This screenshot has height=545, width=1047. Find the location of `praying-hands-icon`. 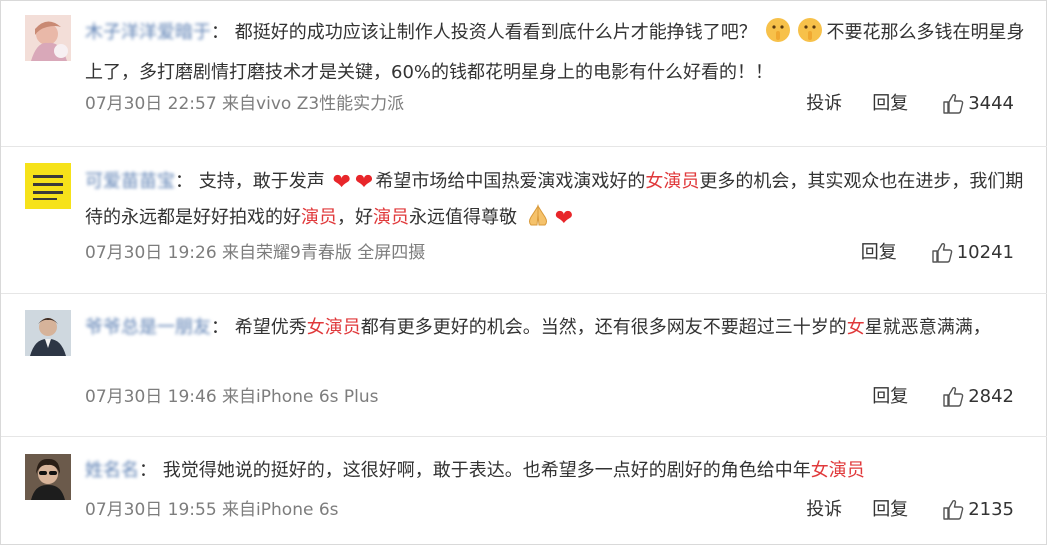

praying-hands-icon is located at coordinates (538, 221).